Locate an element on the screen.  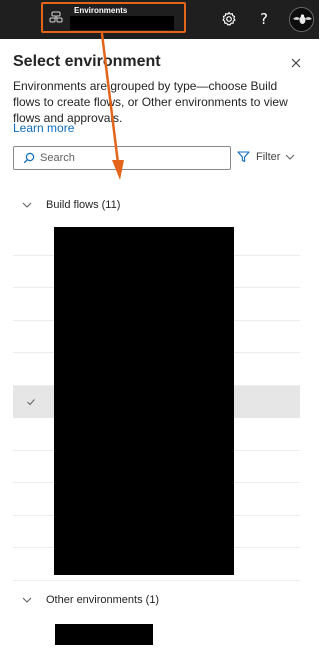
group-label-build-flows: Build flows (11) is located at coordinates (83, 205).